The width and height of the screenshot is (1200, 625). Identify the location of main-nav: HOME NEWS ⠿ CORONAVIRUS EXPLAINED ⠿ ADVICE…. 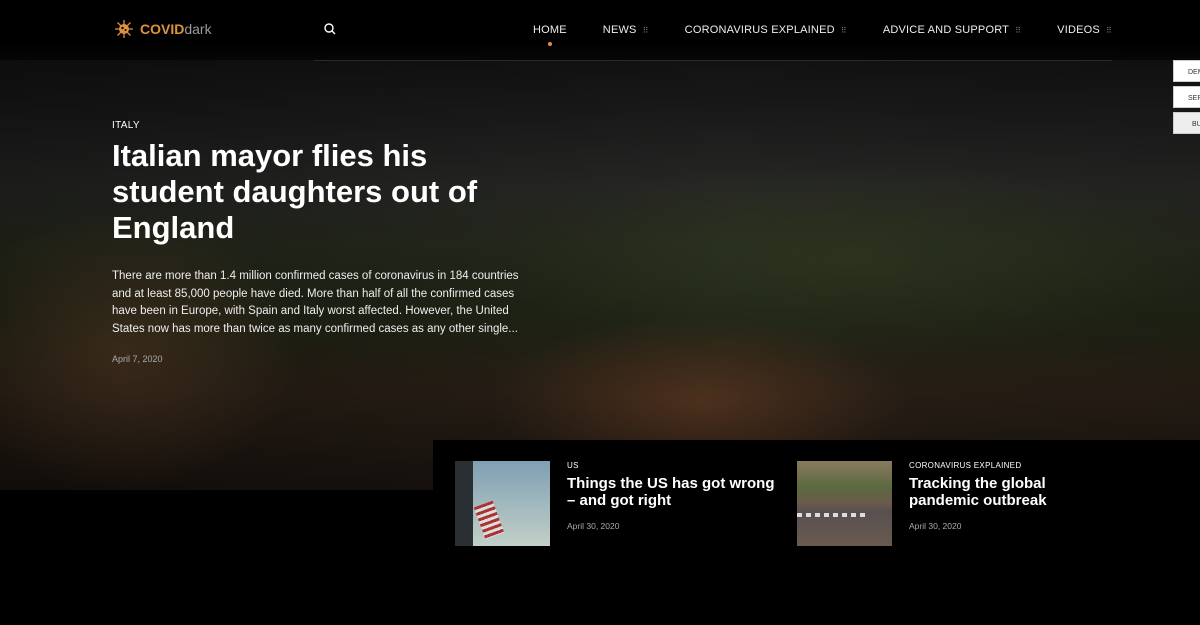
(822, 35).